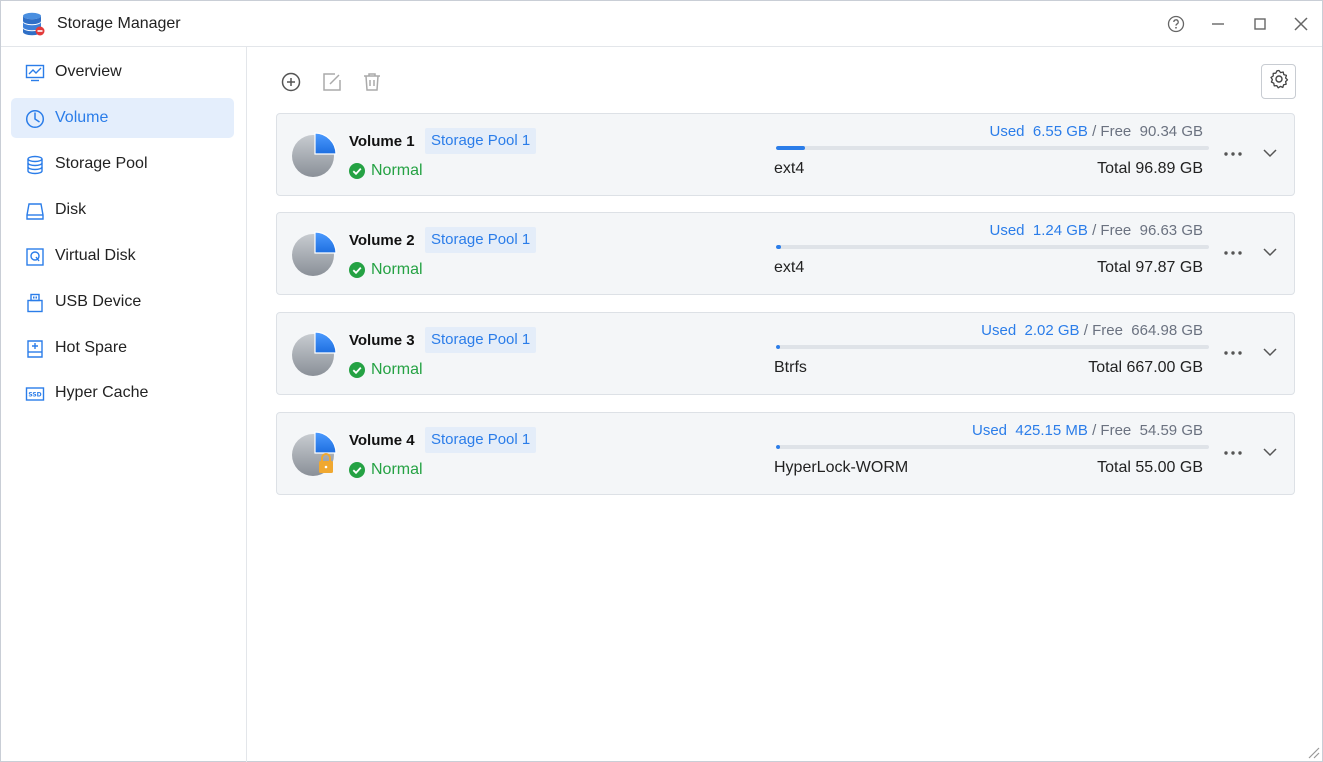 The height and width of the screenshot is (762, 1323). I want to click on volume-name: Volume 1, so click(382, 141).